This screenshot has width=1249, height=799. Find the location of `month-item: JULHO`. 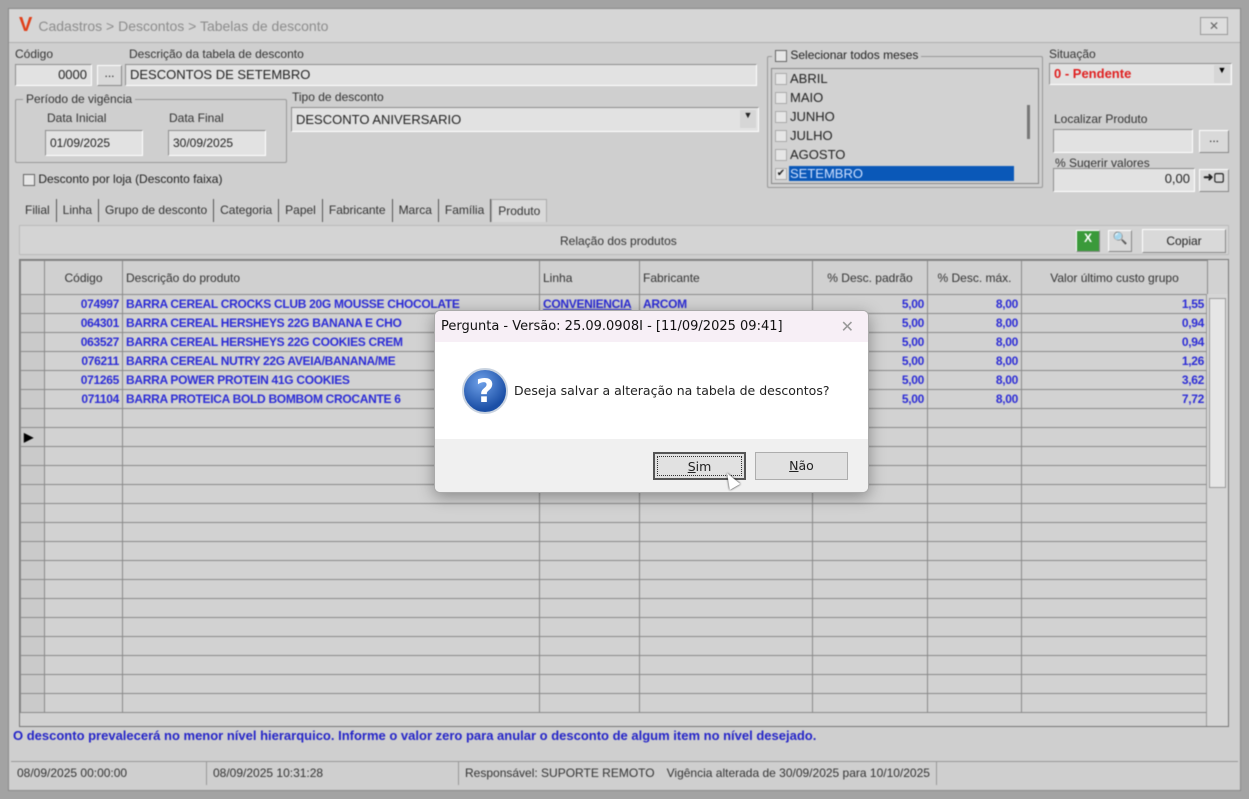

month-item: JULHO is located at coordinates (905, 135).